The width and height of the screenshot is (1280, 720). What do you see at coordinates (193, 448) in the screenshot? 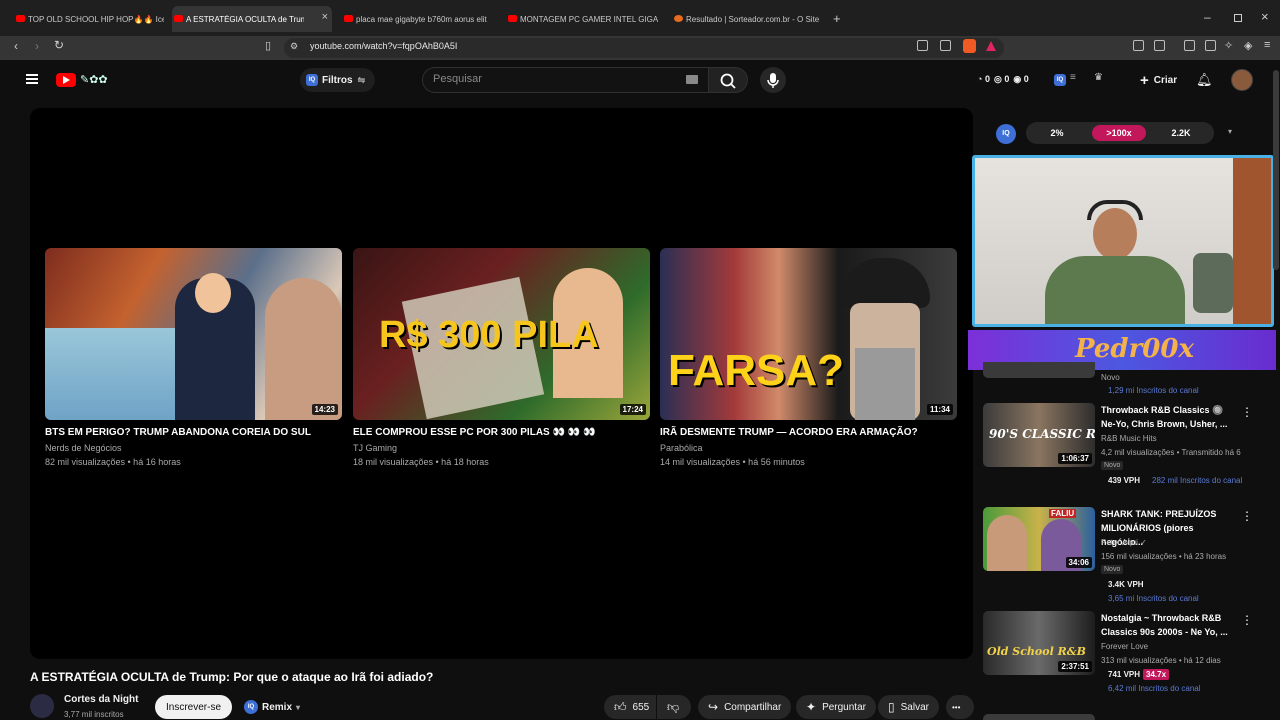
I see `endscreen-channel: Nerds de Negócios` at bounding box center [193, 448].